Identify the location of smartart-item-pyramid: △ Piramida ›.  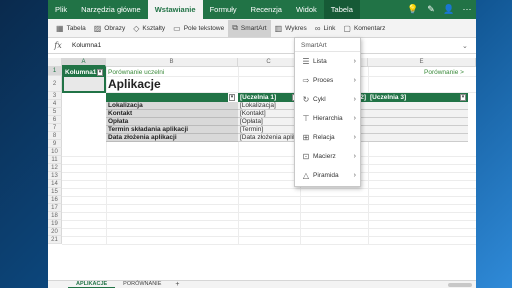
(327, 175).